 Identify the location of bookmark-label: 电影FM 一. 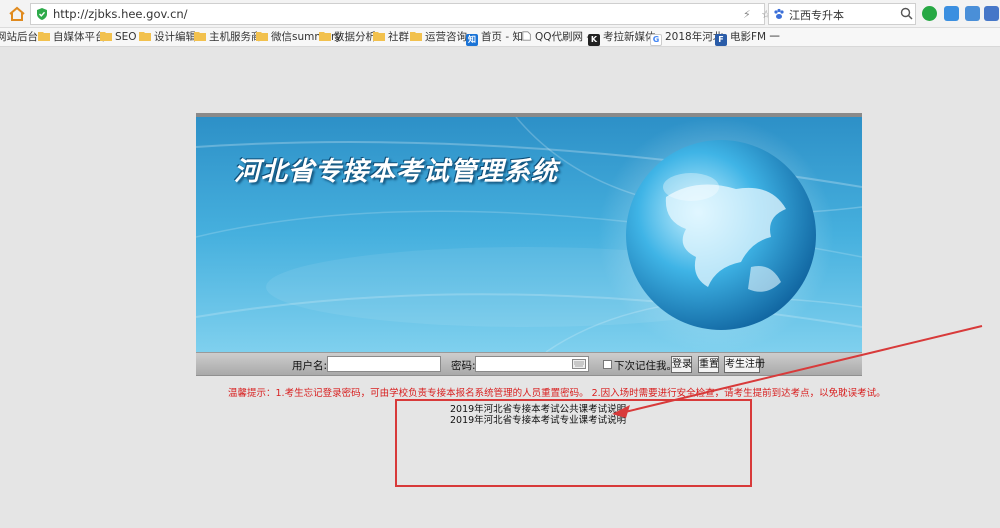
(755, 37).